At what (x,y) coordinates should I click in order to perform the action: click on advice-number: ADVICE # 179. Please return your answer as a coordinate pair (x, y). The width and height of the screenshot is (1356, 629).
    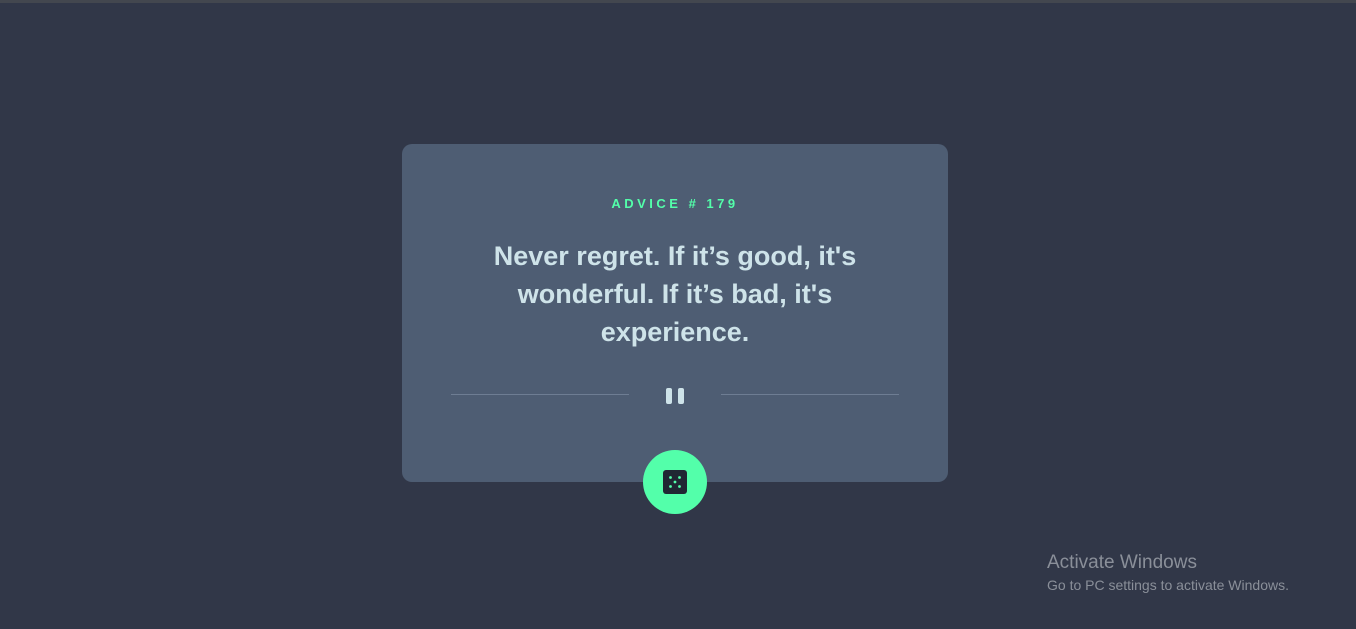
    Looking at the image, I should click on (675, 203).